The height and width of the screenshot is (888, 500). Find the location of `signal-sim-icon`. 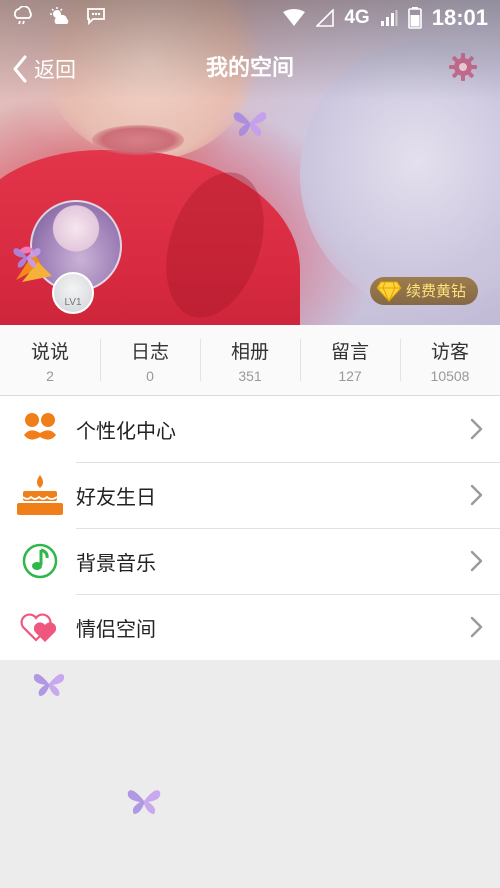

signal-sim-icon is located at coordinates (325, 18).